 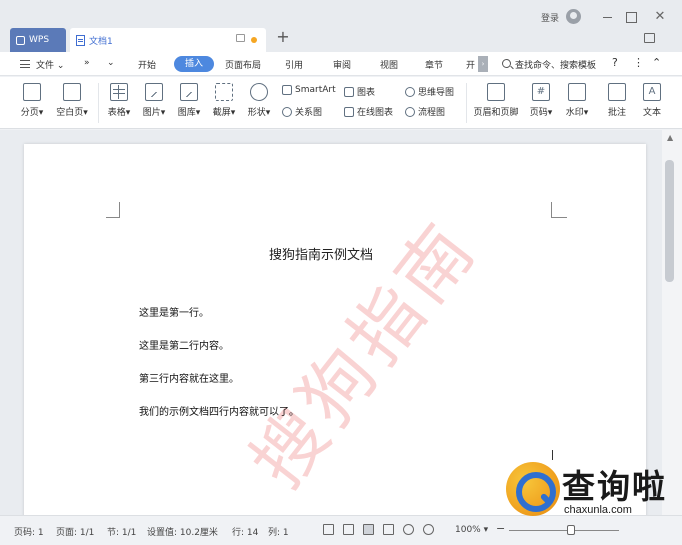 What do you see at coordinates (670, 137) in the screenshot?
I see `scroll-up-icon: ▲` at bounding box center [670, 137].